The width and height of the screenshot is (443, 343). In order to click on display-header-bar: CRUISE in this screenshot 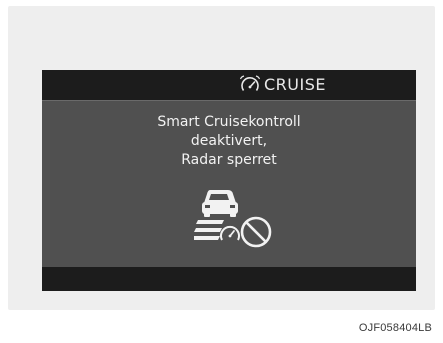, I will do `click(229, 85)`.